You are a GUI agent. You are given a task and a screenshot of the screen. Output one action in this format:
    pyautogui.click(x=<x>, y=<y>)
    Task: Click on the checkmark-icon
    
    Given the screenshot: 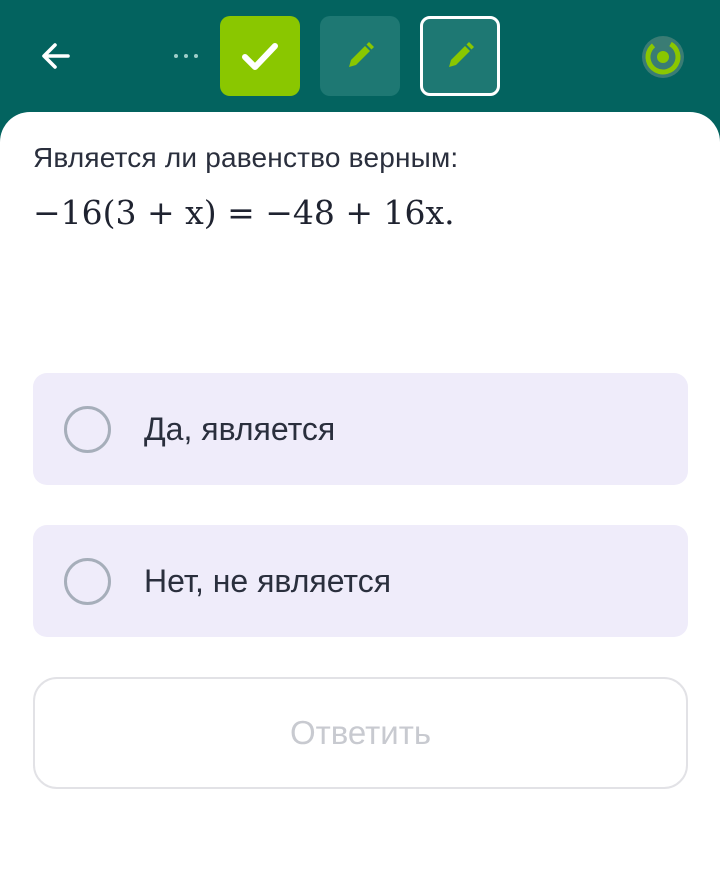 What is the action you would take?
    pyautogui.click(x=260, y=56)
    